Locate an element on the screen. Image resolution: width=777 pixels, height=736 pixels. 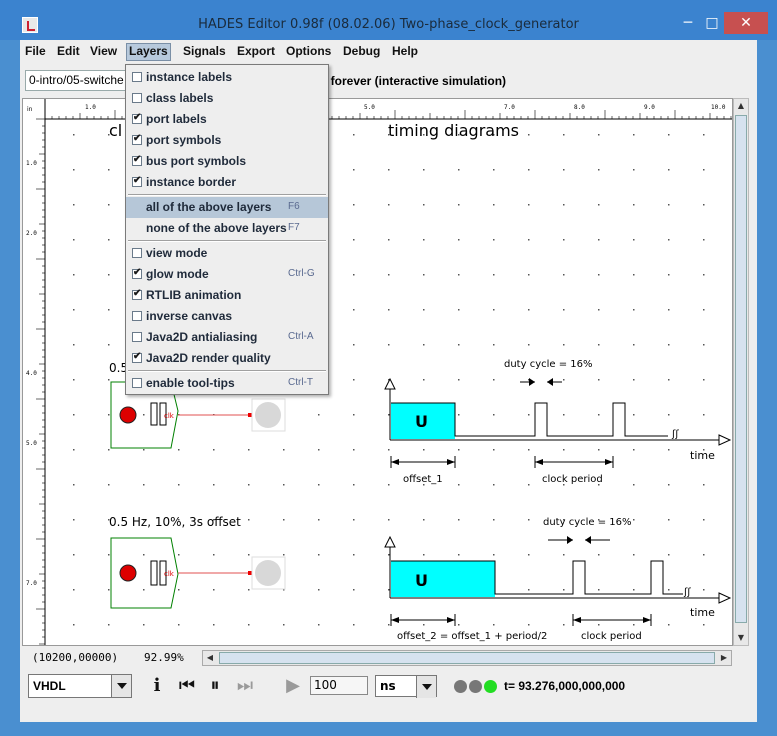
menu-layers: Layers is located at coordinates (148, 52).